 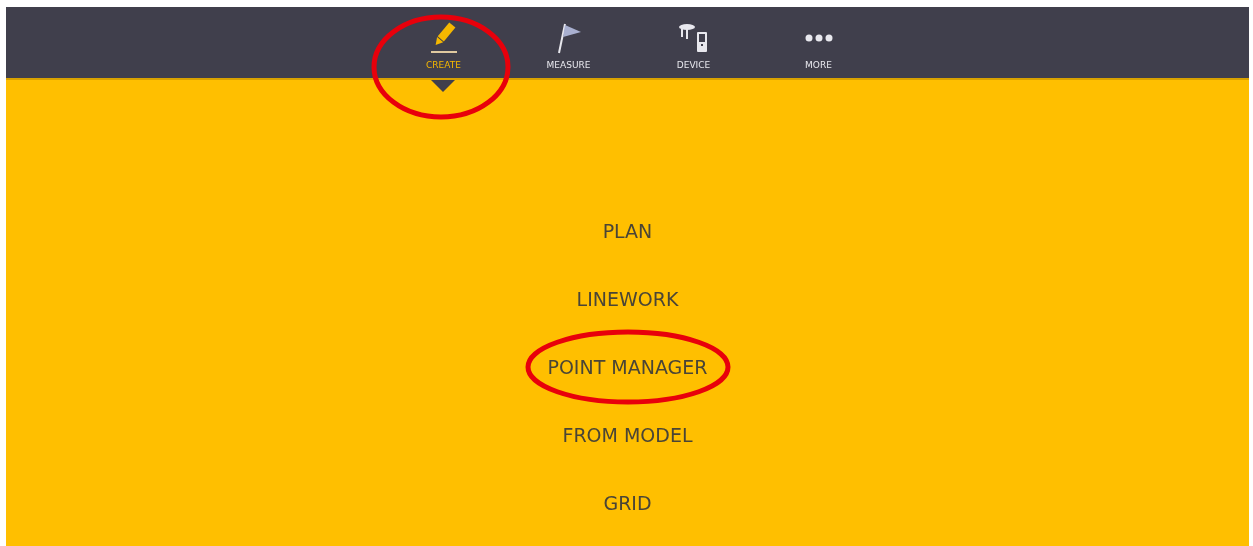 I want to click on nav-tab: MEASURE, so click(x=568, y=42).